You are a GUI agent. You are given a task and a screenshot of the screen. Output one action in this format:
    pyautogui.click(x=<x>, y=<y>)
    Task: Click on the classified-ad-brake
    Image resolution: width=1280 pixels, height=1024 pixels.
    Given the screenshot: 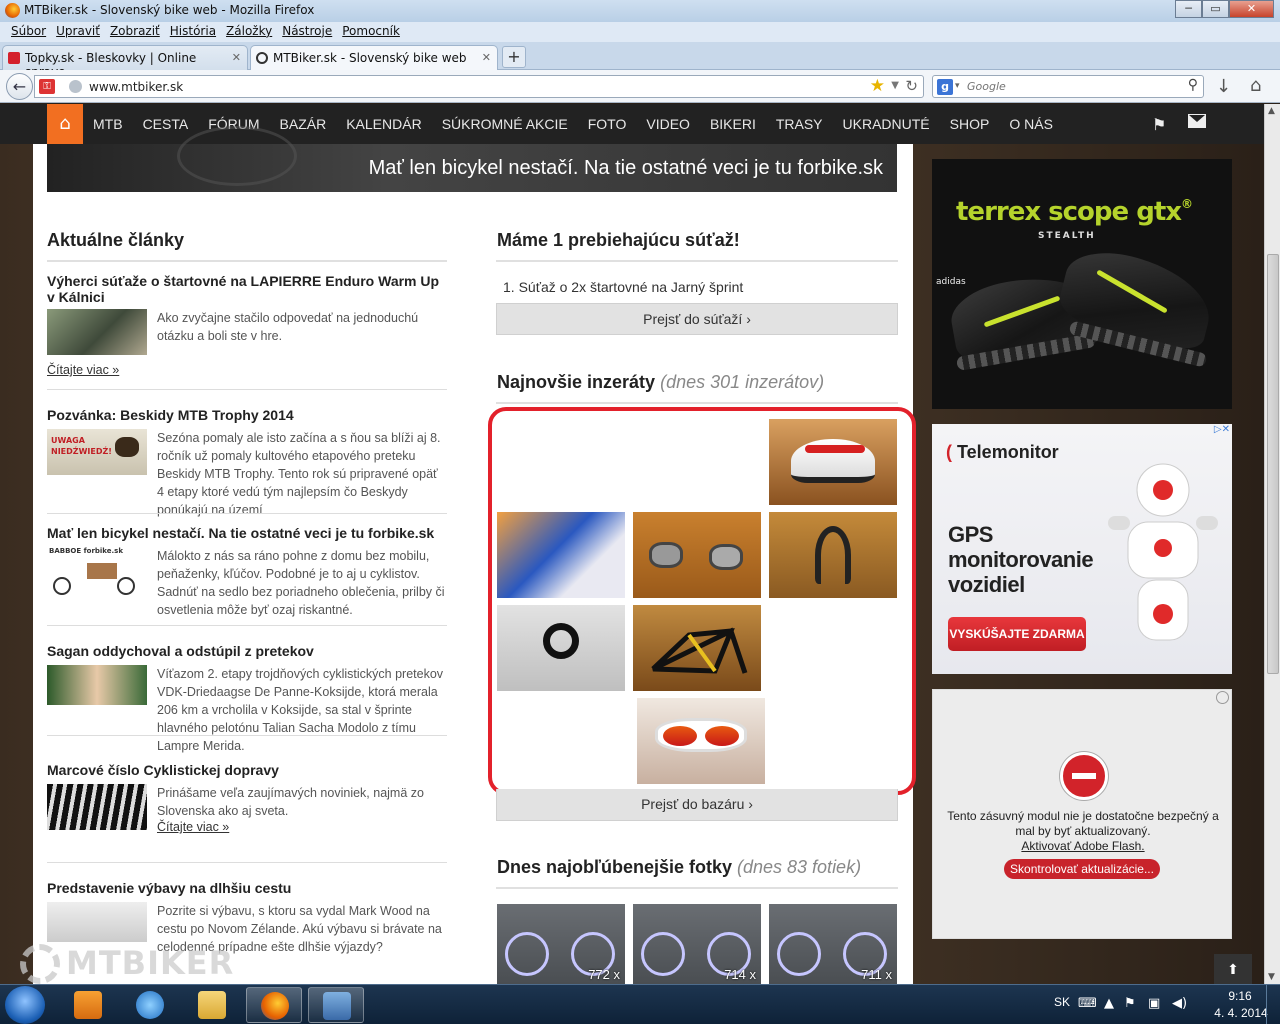 What is the action you would take?
    pyautogui.click(x=833, y=555)
    